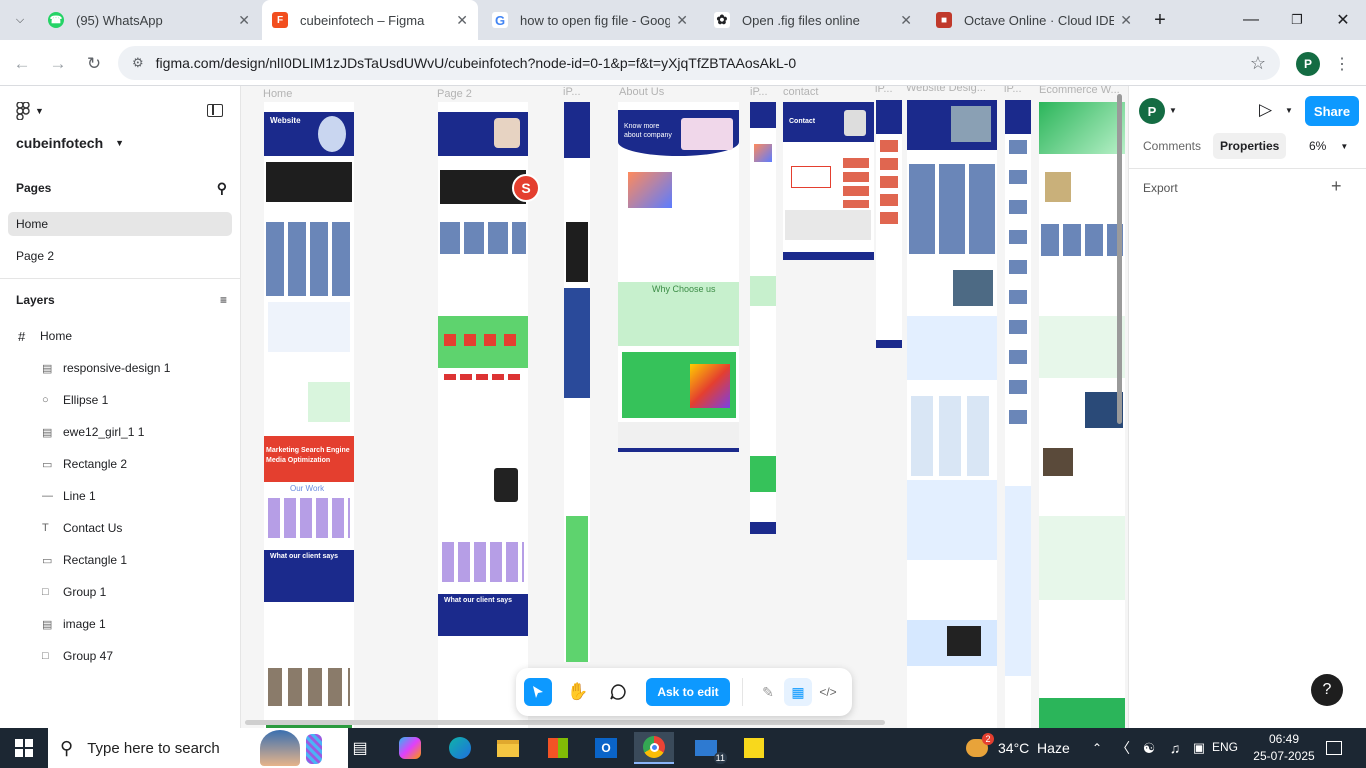  What do you see at coordinates (120, 464) in the screenshot?
I see `layer-item: ▭ Rectangle 2` at bounding box center [120, 464].